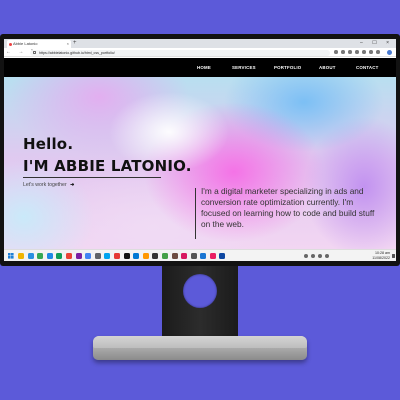 The width and height of the screenshot is (400, 400). I want to click on browser-tab: Abbie Latonio ×, so click(39, 44).